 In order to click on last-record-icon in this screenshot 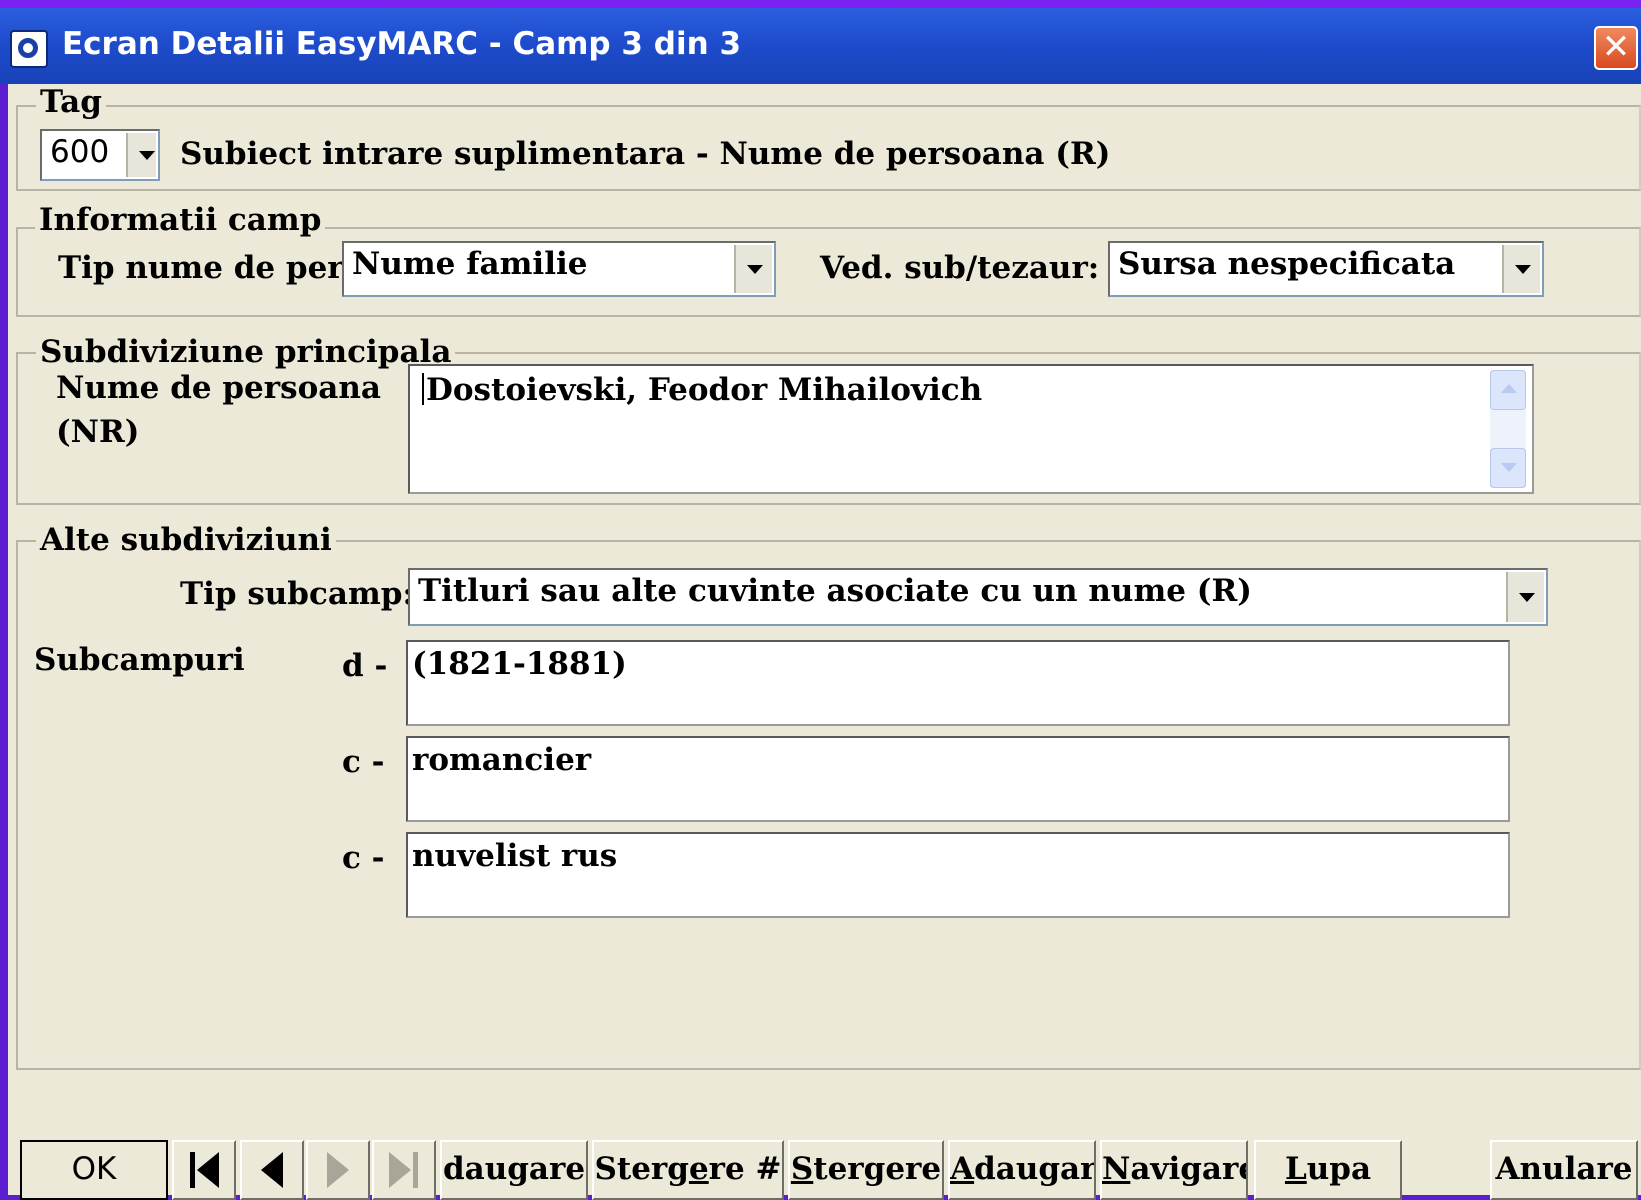, I will do `click(403, 1170)`.